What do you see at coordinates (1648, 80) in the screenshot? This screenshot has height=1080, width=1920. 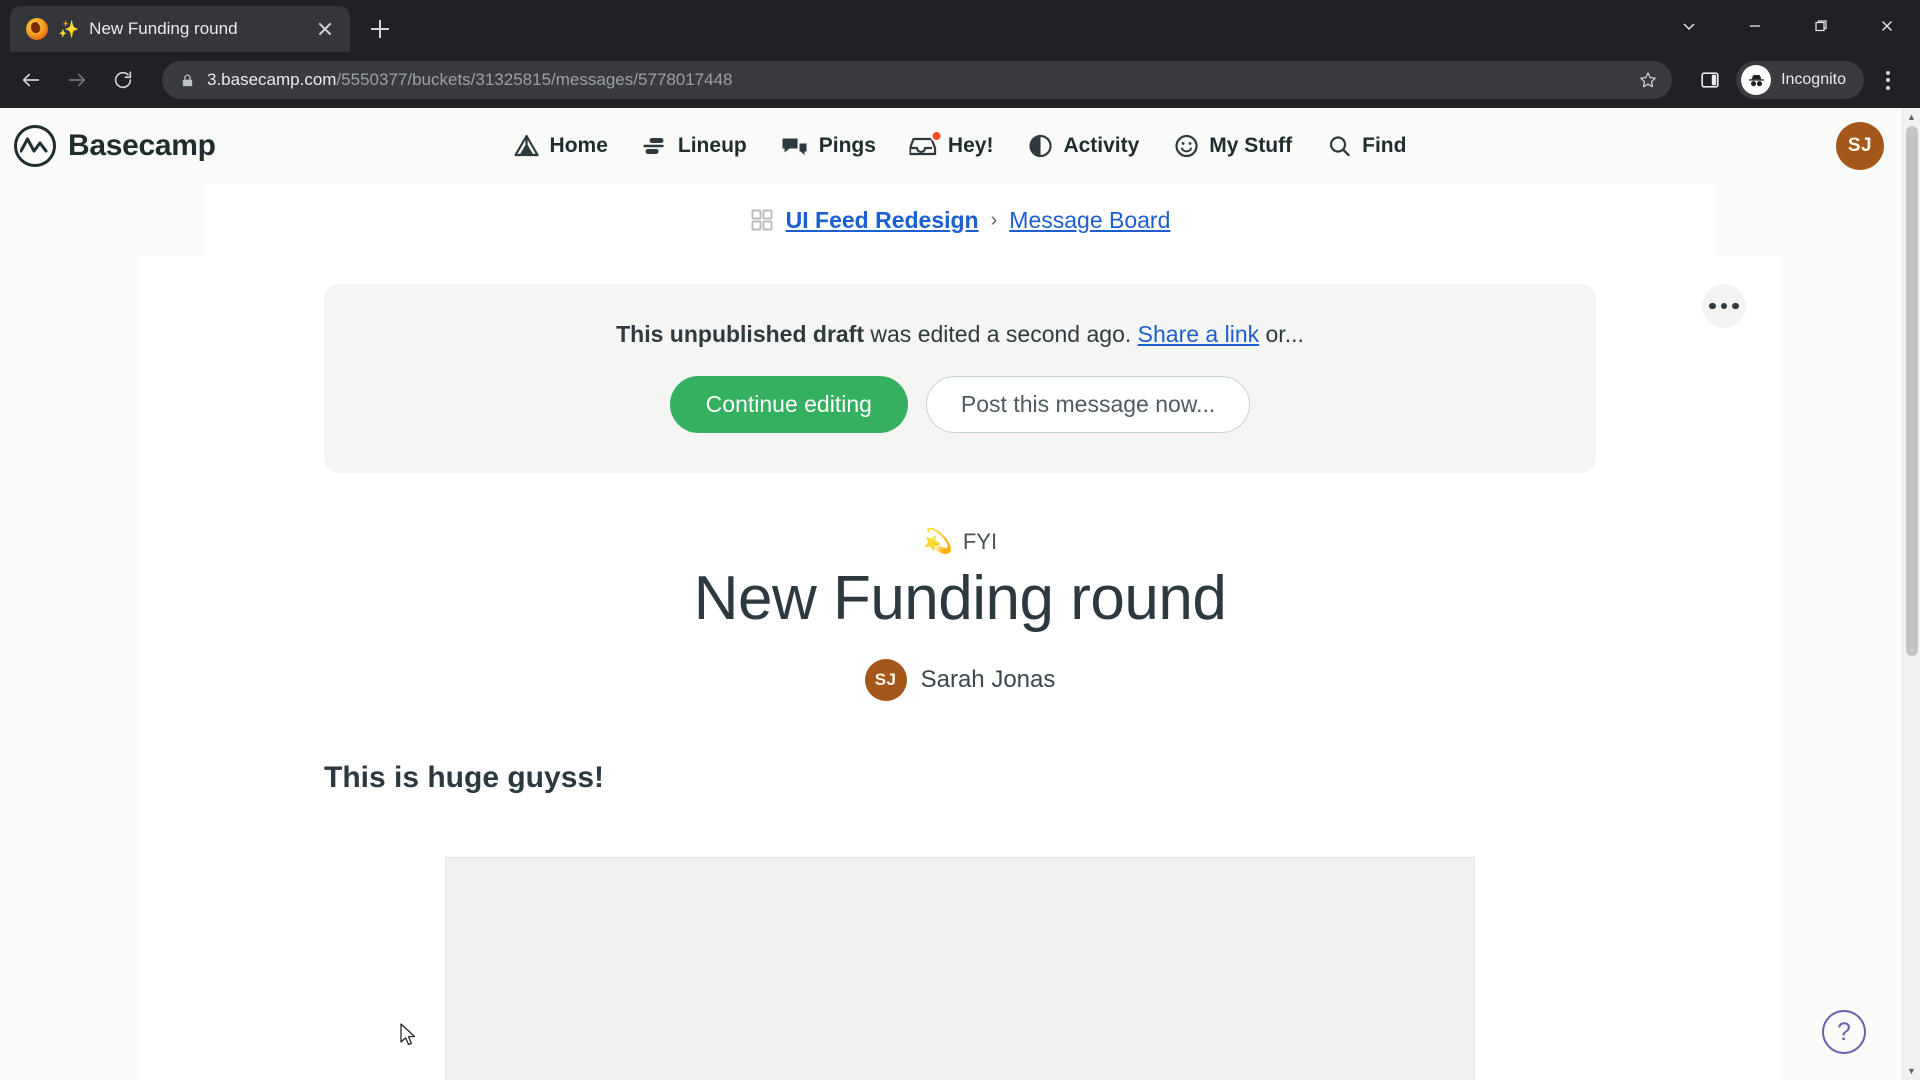 I see `bookmark-star-icon` at bounding box center [1648, 80].